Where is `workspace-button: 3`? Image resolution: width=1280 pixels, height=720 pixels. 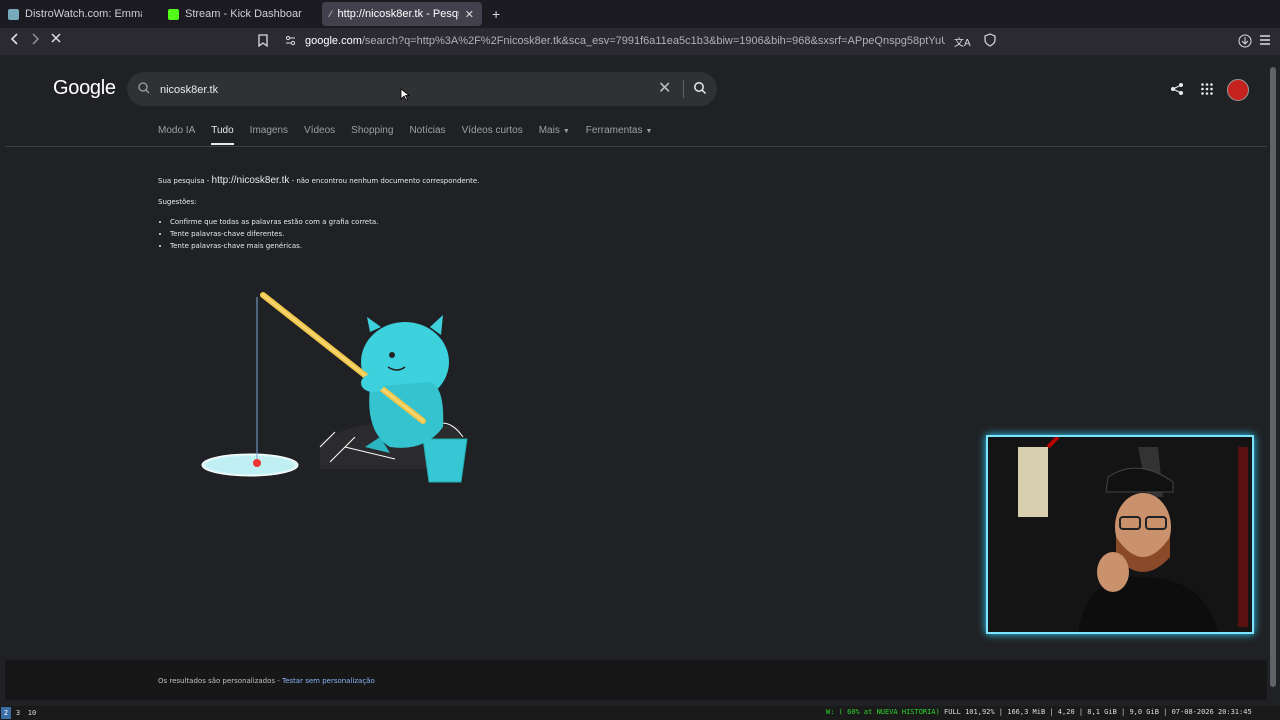
workspace-button: 3 is located at coordinates (18, 713).